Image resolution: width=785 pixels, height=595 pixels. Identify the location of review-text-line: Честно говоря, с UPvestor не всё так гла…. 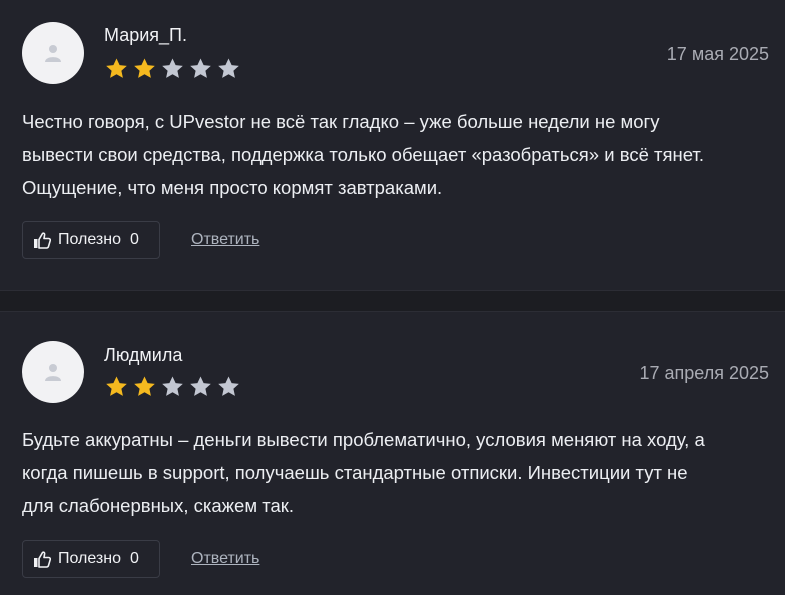
(341, 121).